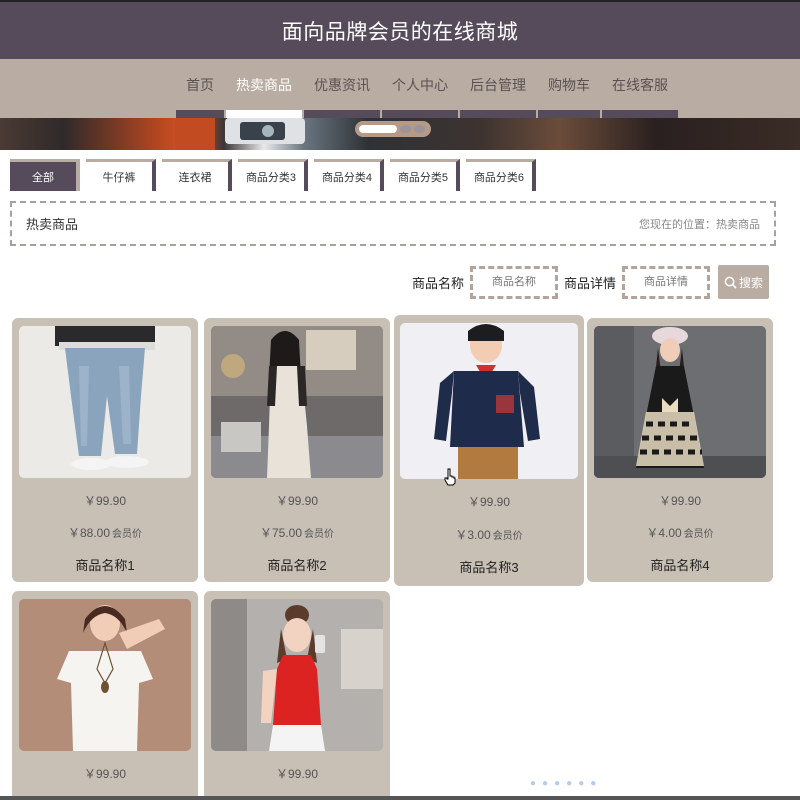 This screenshot has height=800, width=800. Describe the element at coordinates (640, 85) in the screenshot. I see `nav-label: 在线客服` at that location.